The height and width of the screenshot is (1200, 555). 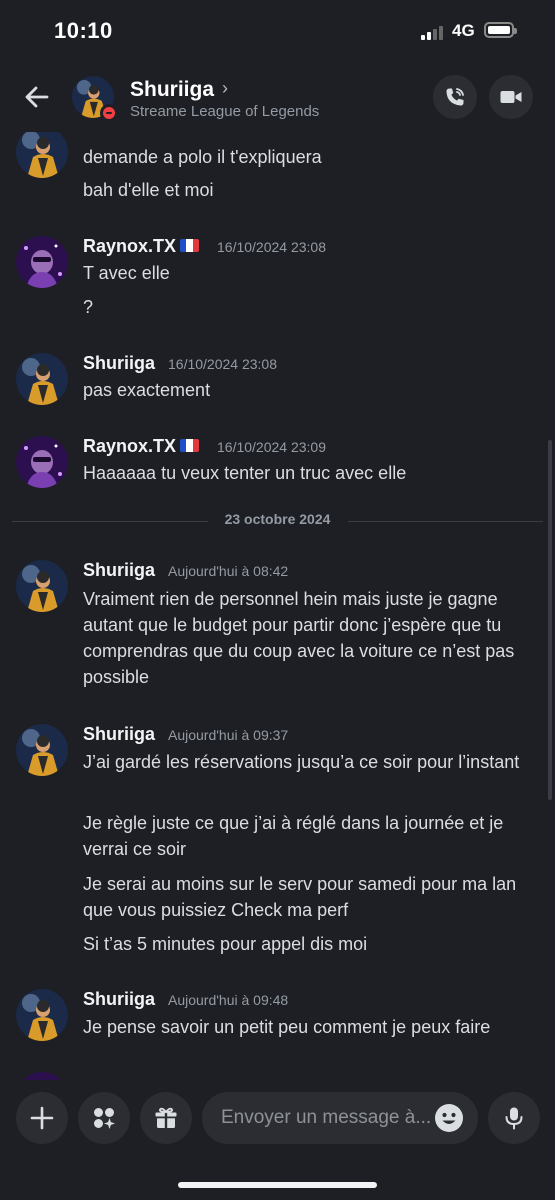 What do you see at coordinates (277, 97) in the screenshot?
I see `chat-header: Shuriiga › Streame League of Legends` at bounding box center [277, 97].